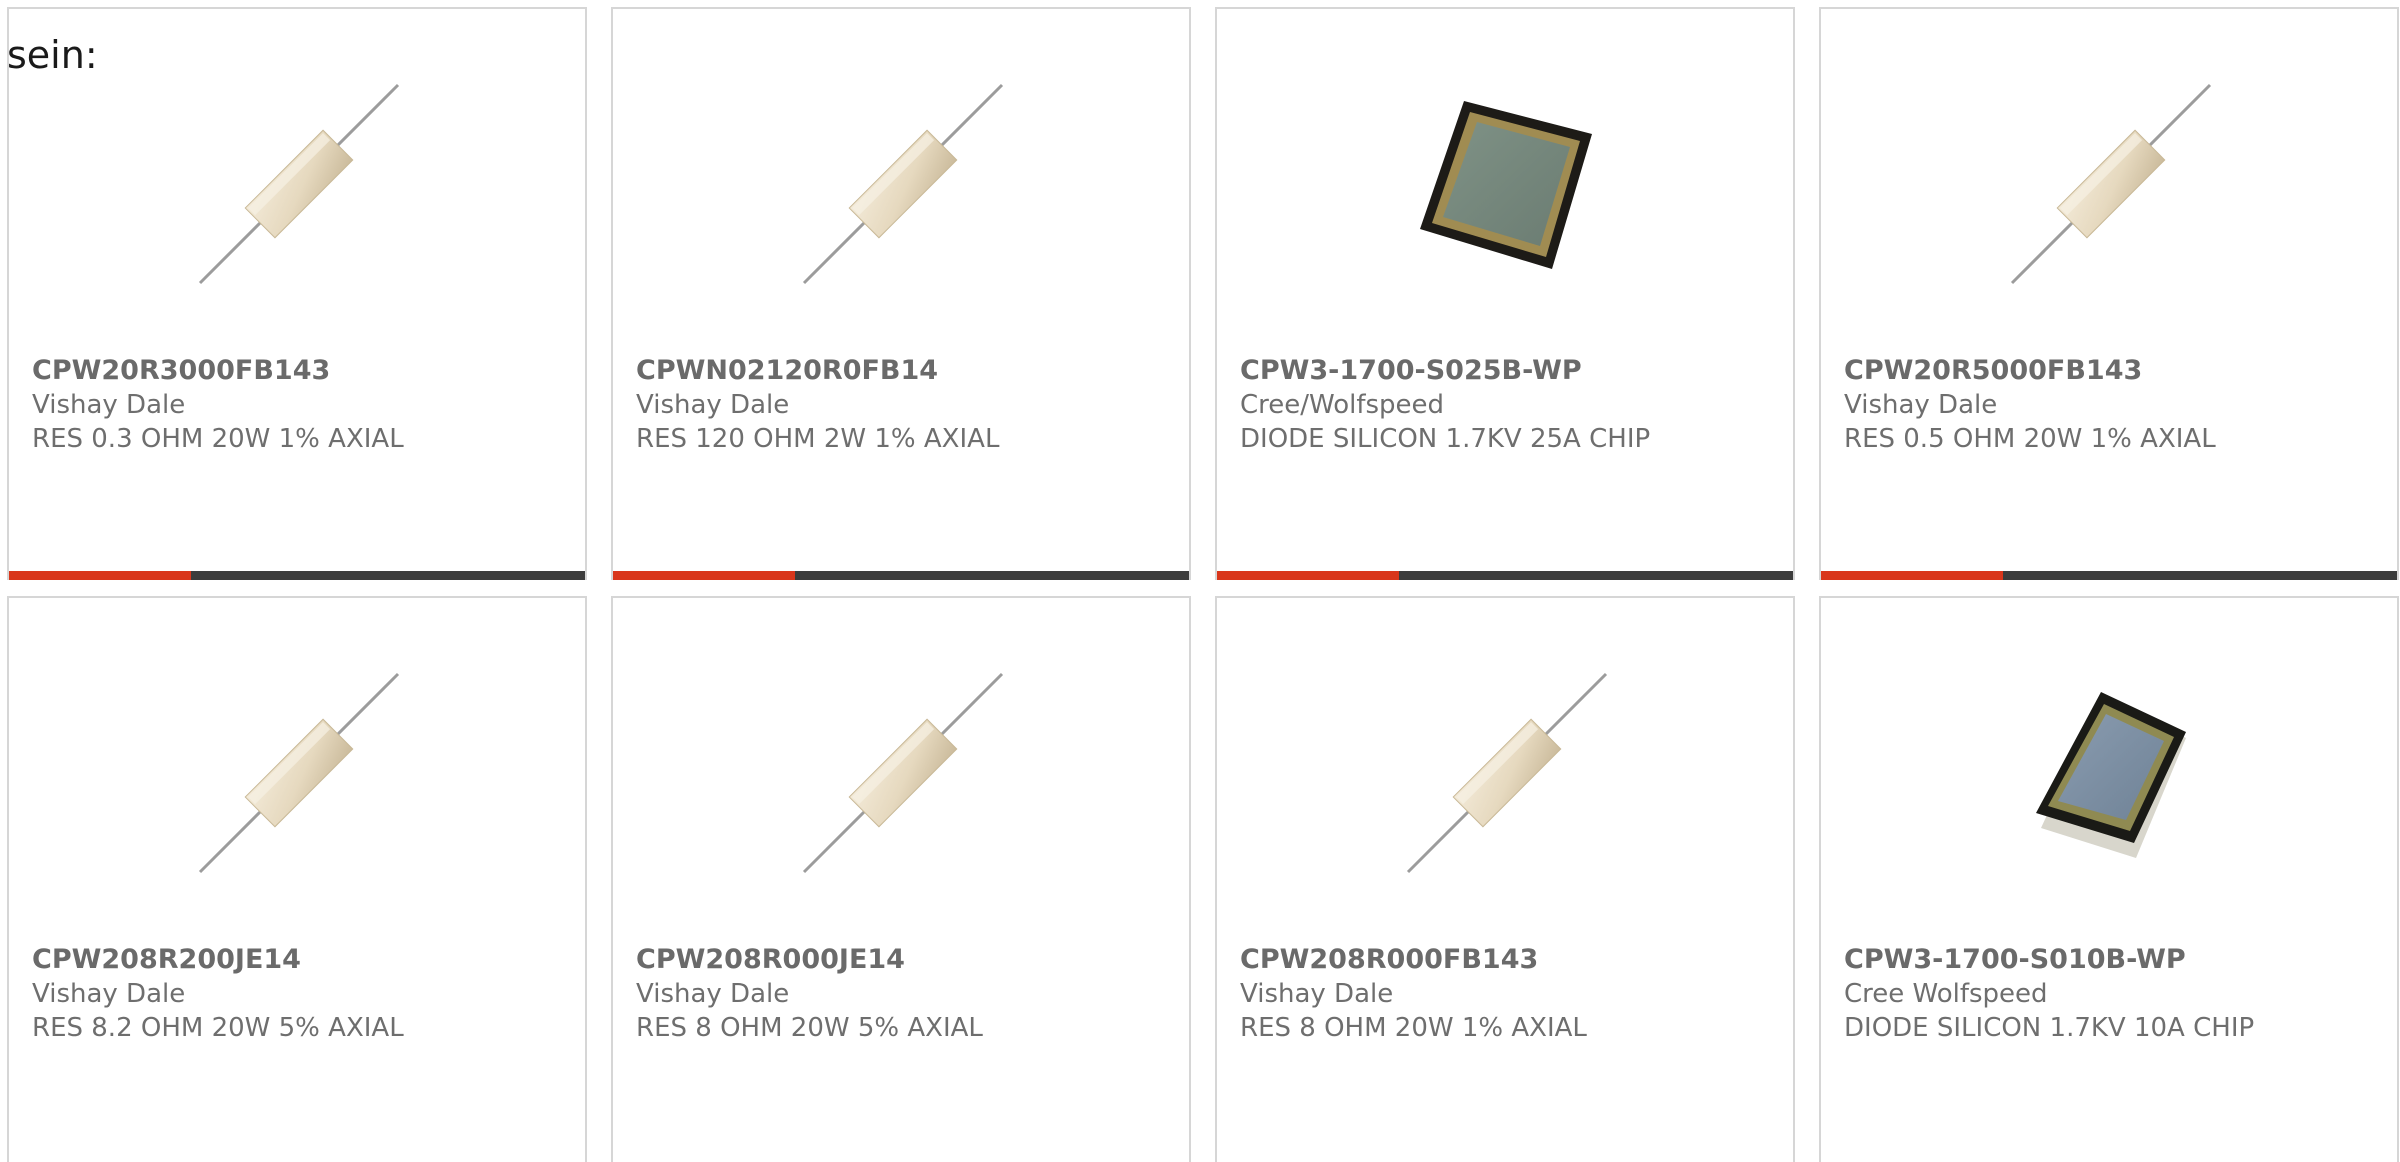  What do you see at coordinates (1342, 405) in the screenshot?
I see `manufacturer: Cree/Wolfspeed` at bounding box center [1342, 405].